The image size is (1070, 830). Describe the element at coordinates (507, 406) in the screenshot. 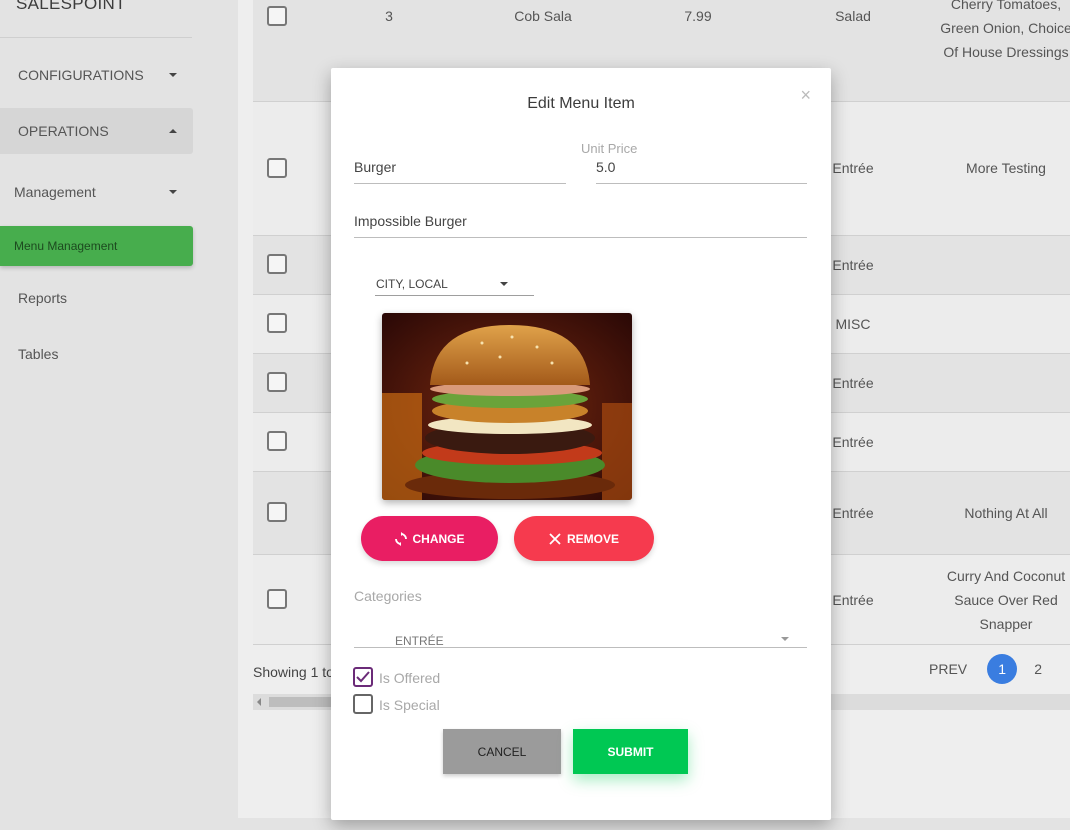

I see `burger-image` at that location.